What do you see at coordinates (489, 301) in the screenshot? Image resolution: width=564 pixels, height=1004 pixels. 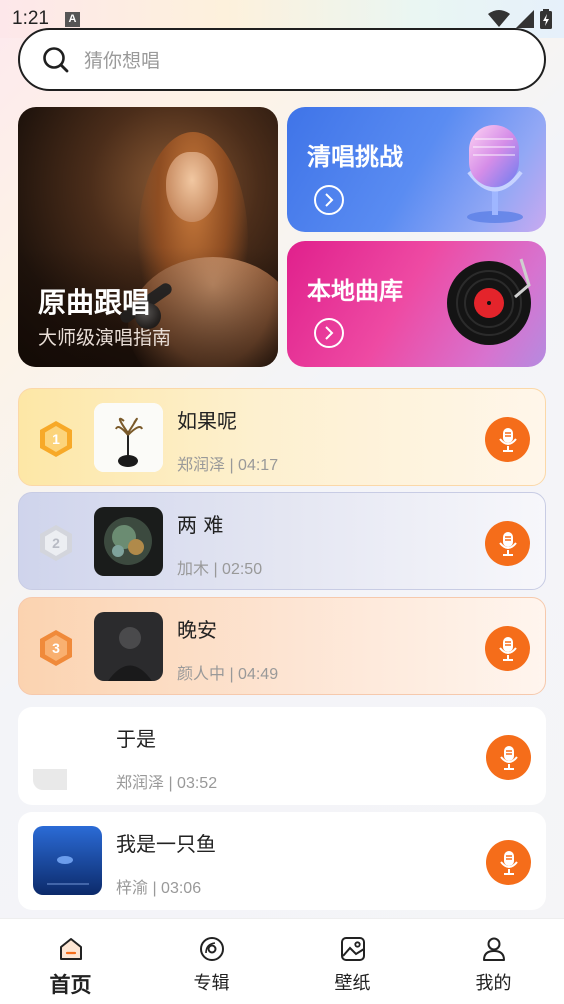 I see `vinyl-record-icon` at bounding box center [489, 301].